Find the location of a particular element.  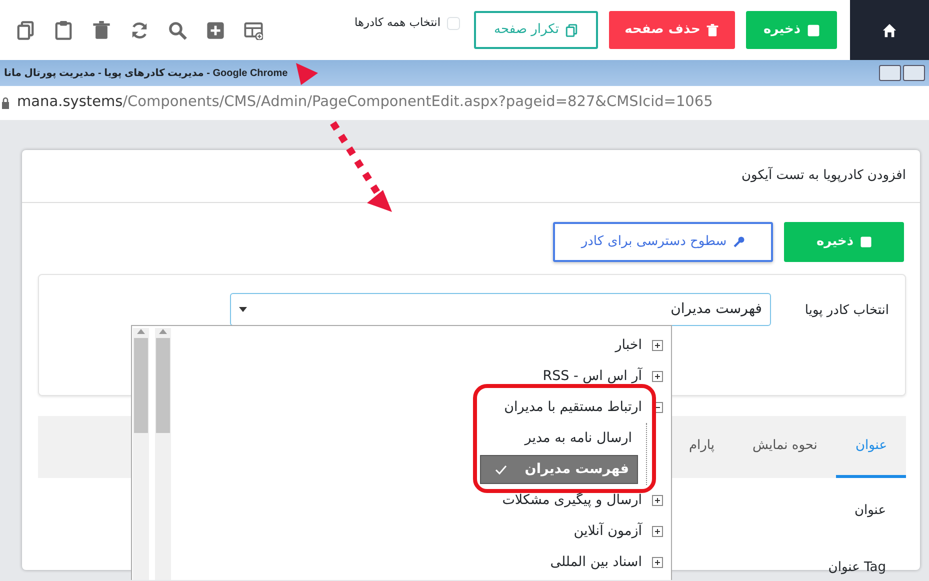

caret-icon is located at coordinates (243, 309).